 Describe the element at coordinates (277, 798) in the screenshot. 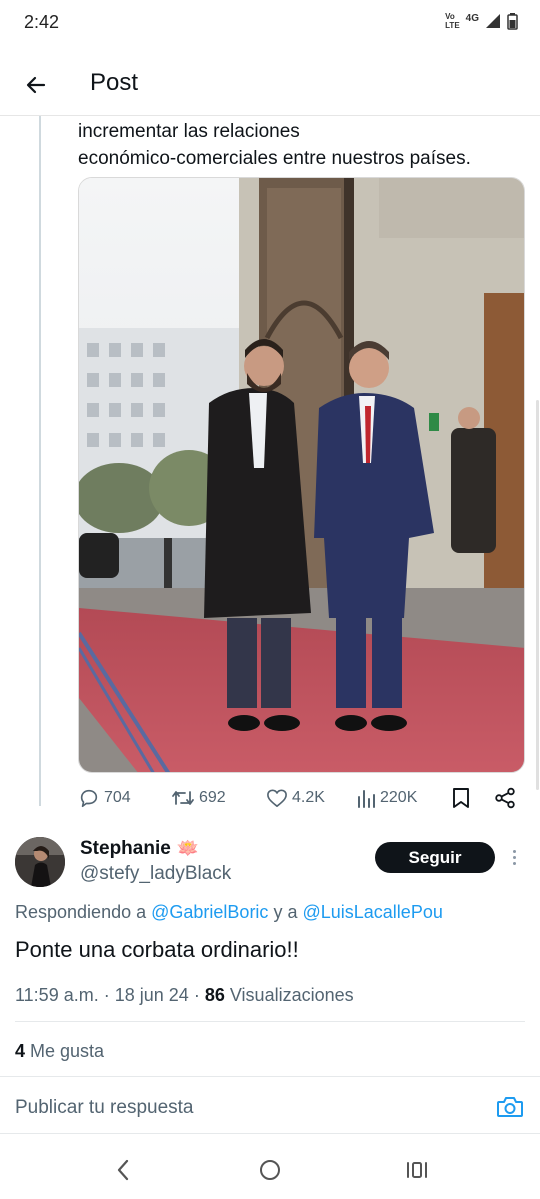

I see `heart-icon` at that location.